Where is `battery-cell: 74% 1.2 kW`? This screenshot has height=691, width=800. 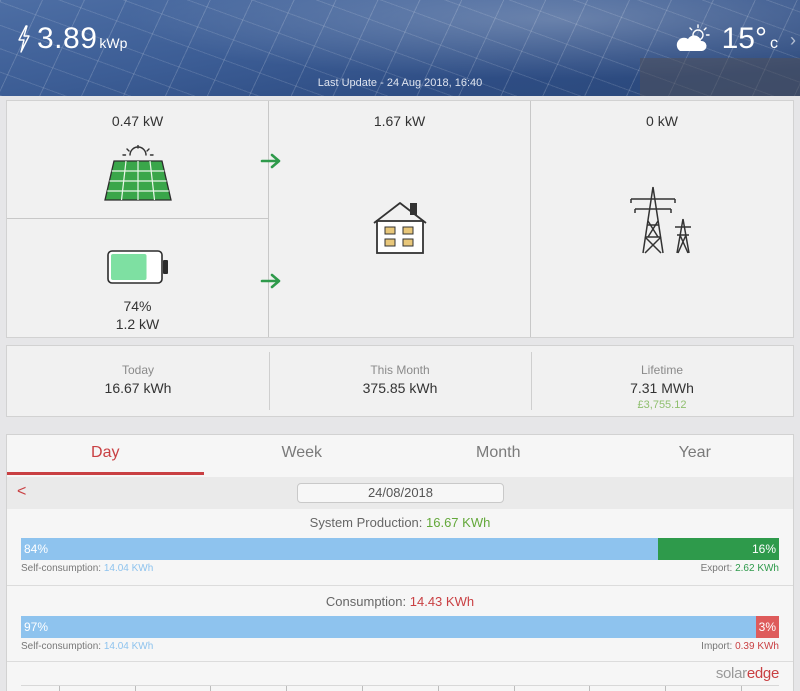 battery-cell: 74% 1.2 kW is located at coordinates (138, 278).